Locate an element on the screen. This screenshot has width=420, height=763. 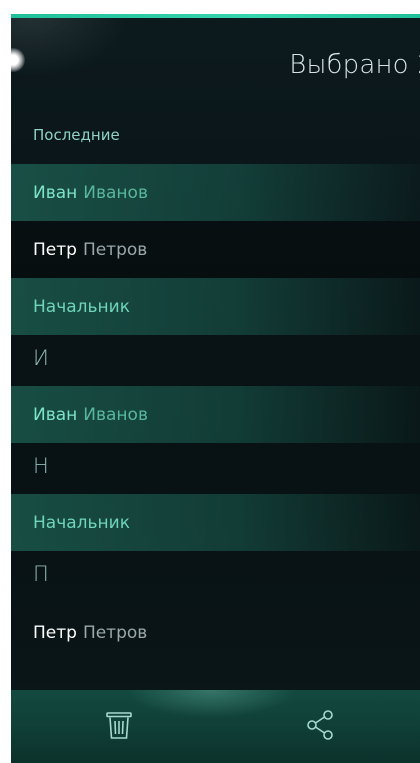
section-letter-p: П is located at coordinates (41, 574).